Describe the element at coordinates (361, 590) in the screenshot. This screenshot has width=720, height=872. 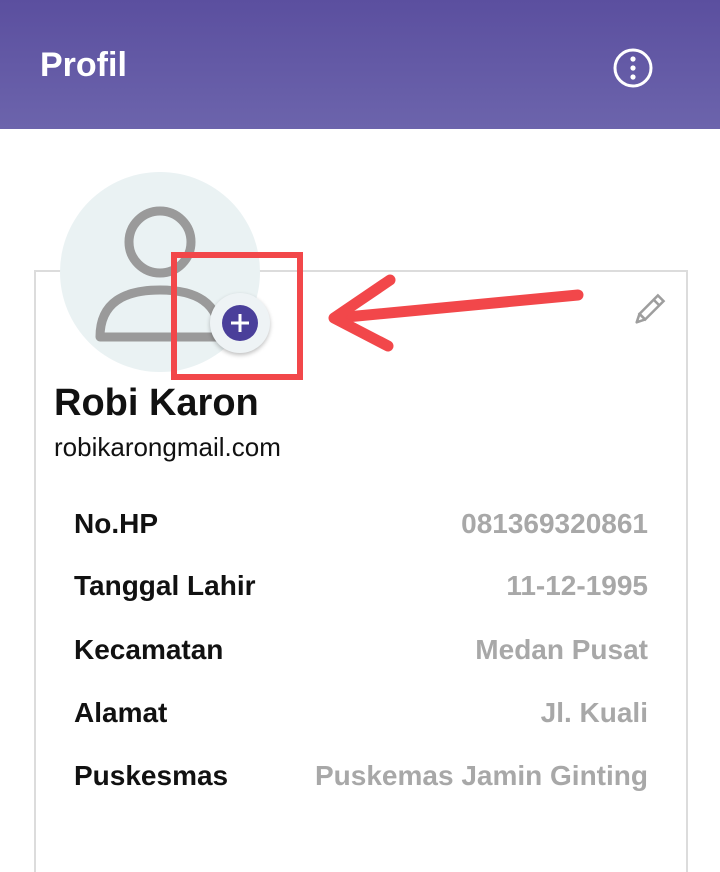
I see `detail-row-birthdate: Tanggal Lahir 11-12-1995` at that location.